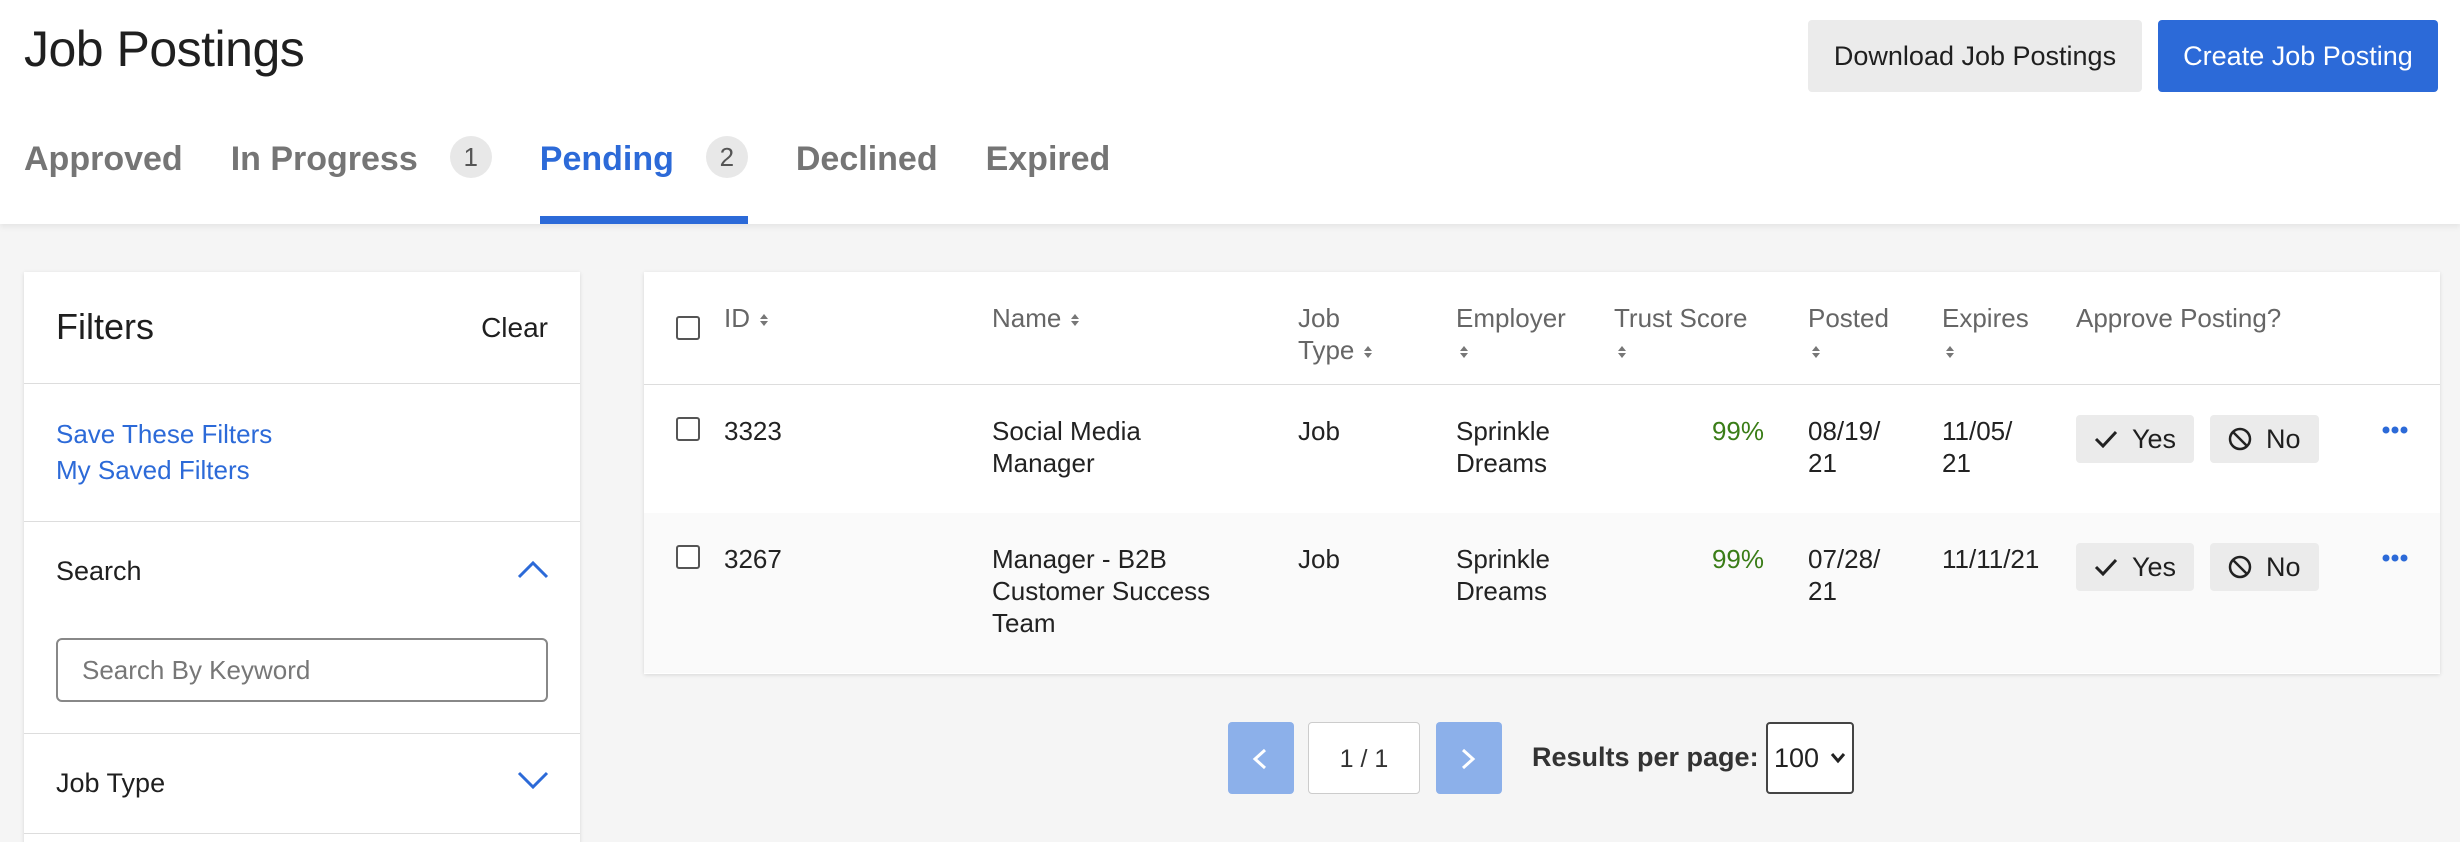  Describe the element at coordinates (1335, 334) in the screenshot. I see `column-header-job-type: Job Type` at that location.